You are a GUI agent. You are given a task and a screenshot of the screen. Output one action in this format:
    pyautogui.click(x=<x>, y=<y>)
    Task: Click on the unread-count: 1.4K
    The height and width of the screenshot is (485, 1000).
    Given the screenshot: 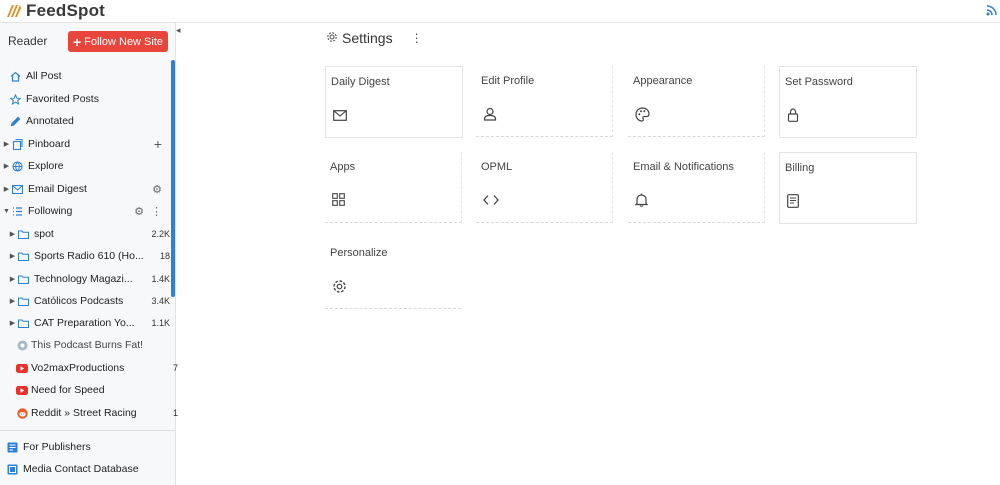 What is the action you would take?
    pyautogui.click(x=160, y=279)
    